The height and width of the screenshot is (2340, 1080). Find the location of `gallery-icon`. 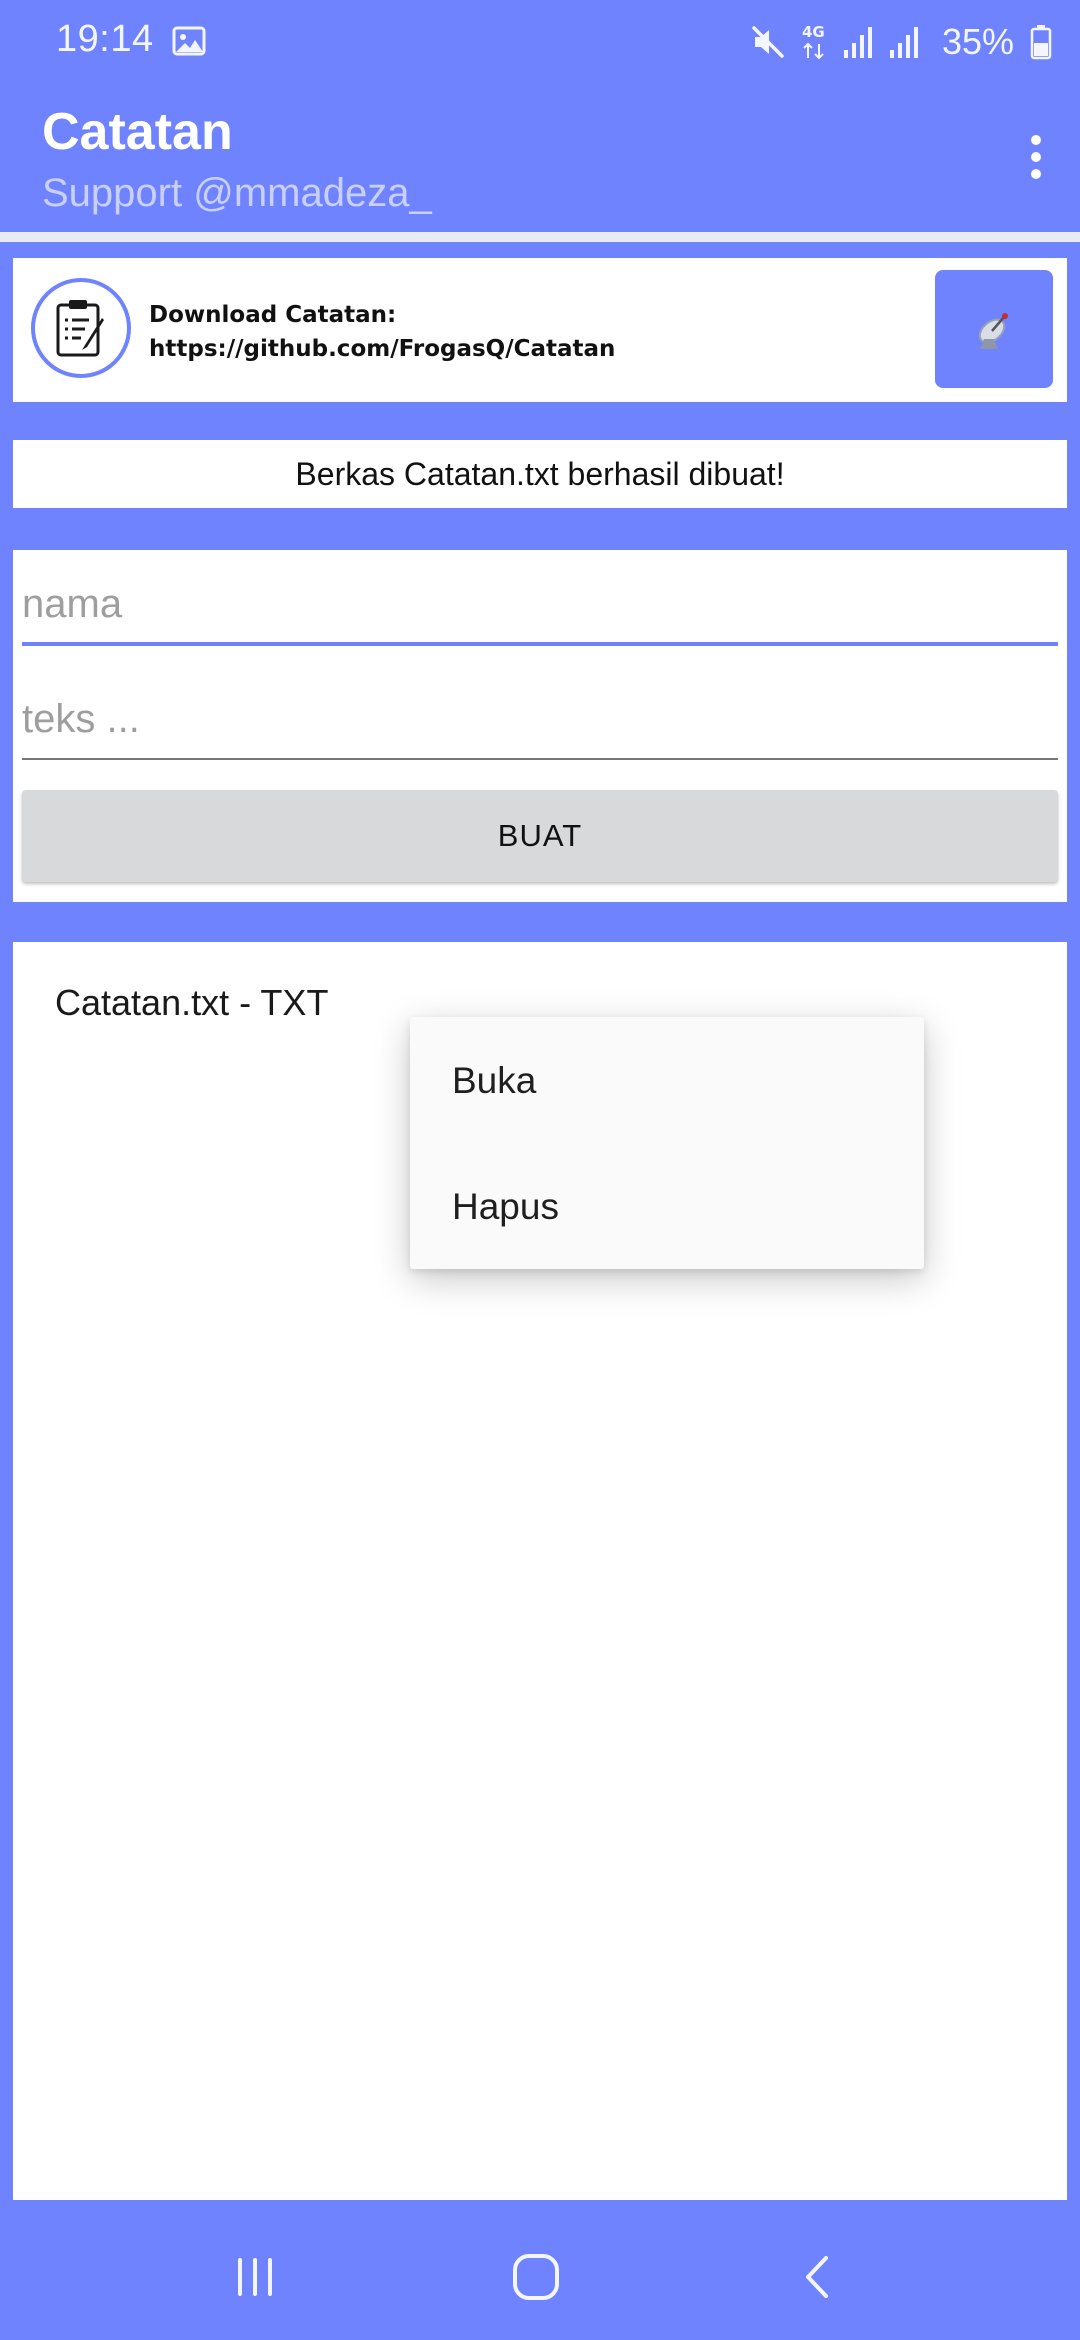

gallery-icon is located at coordinates (189, 41).